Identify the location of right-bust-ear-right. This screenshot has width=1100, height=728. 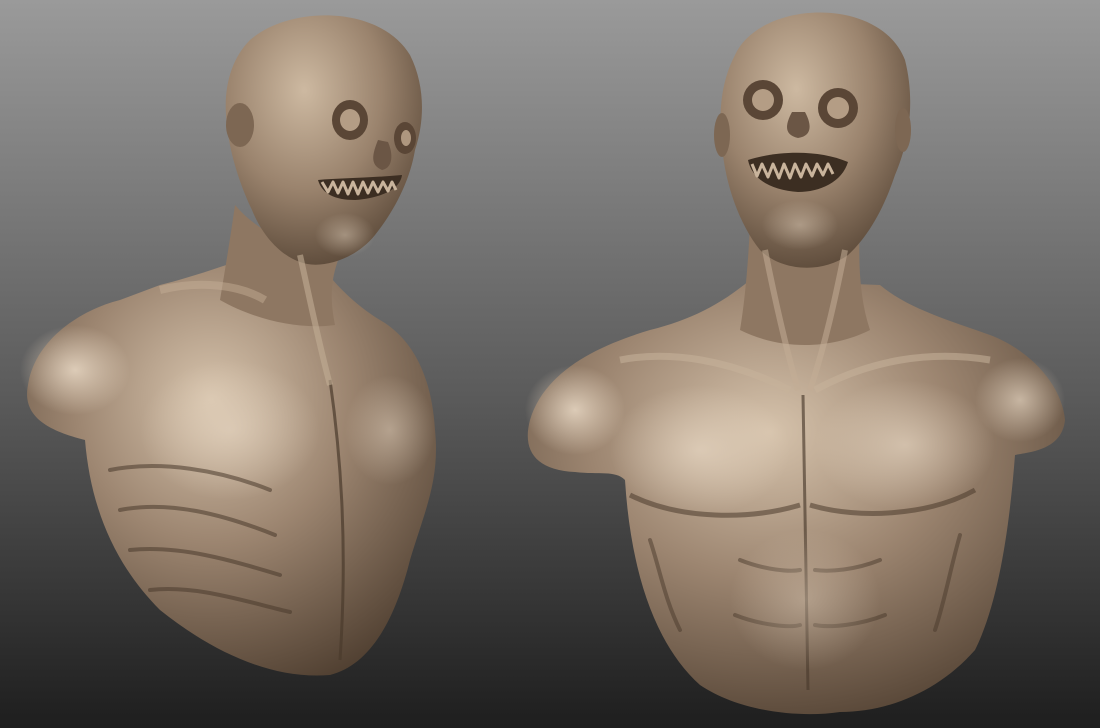
(903, 130).